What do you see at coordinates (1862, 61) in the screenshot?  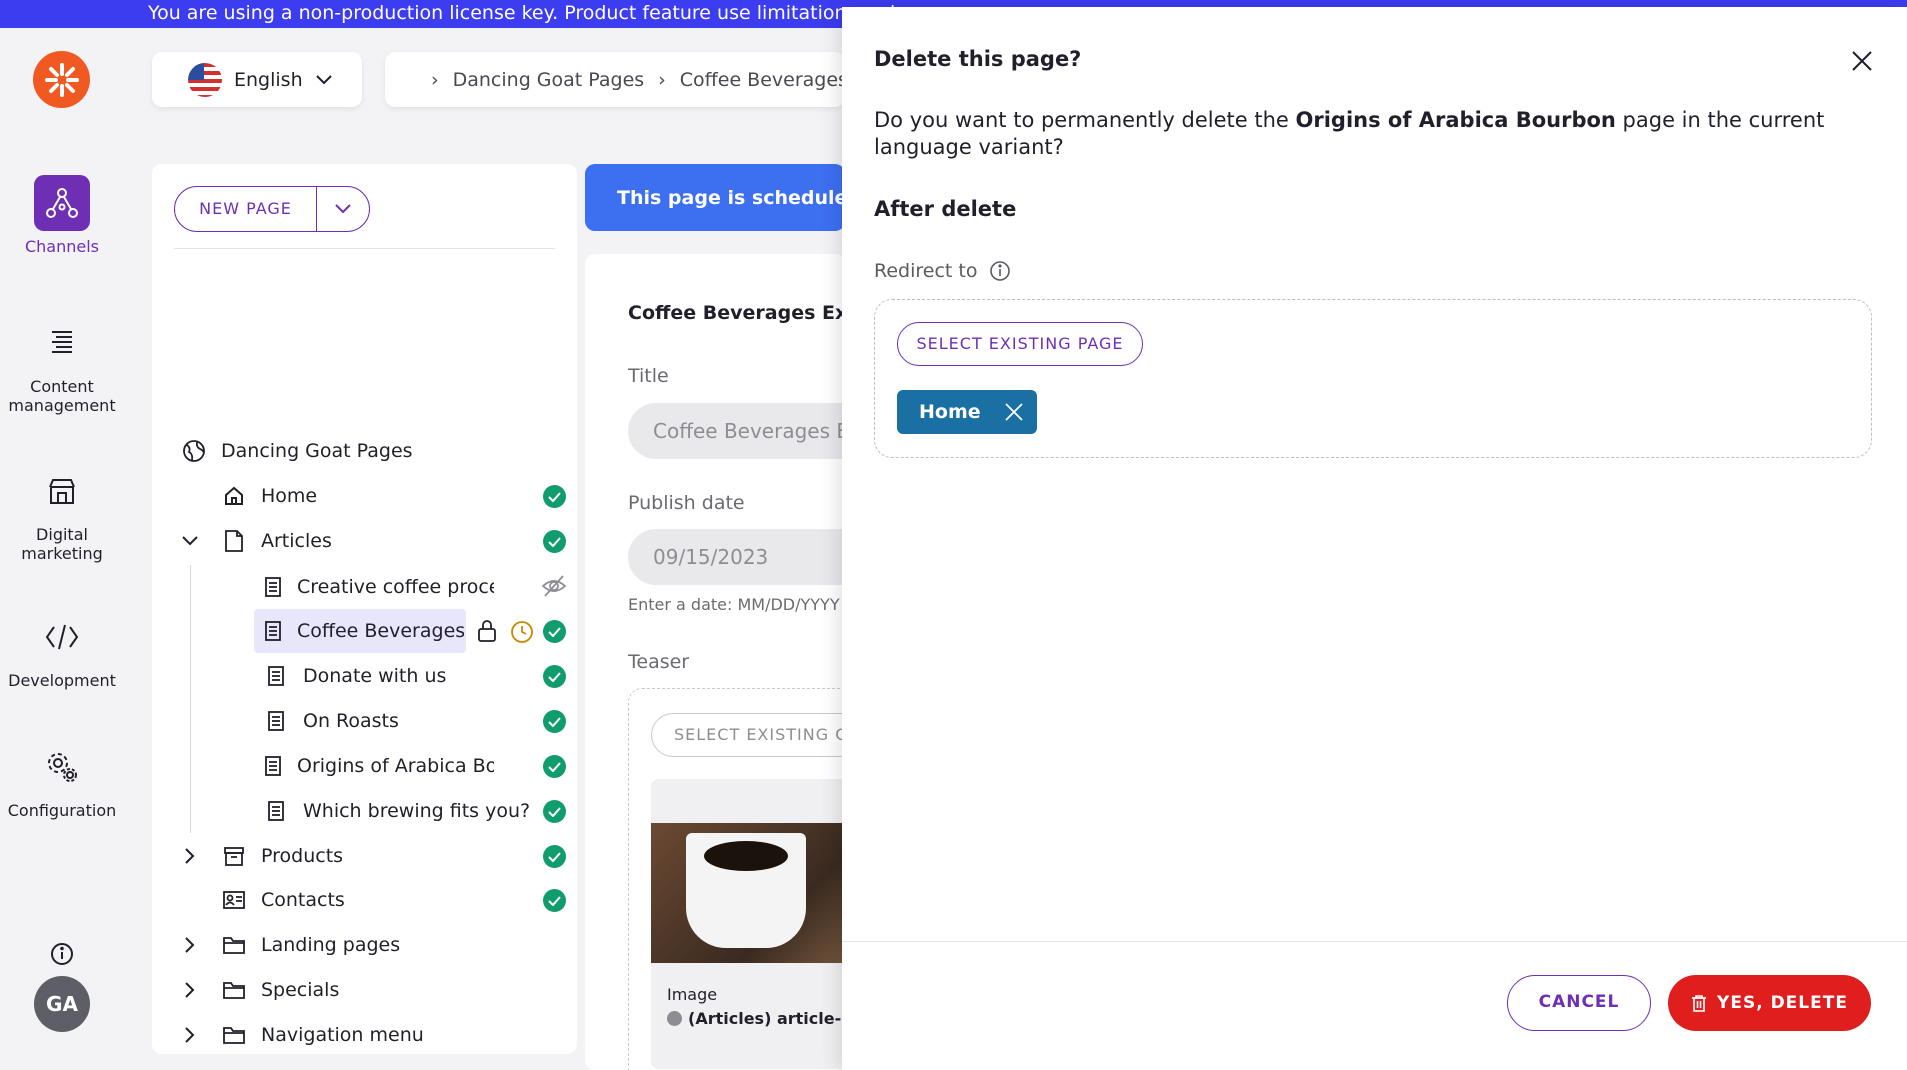 I see `close-icon` at bounding box center [1862, 61].